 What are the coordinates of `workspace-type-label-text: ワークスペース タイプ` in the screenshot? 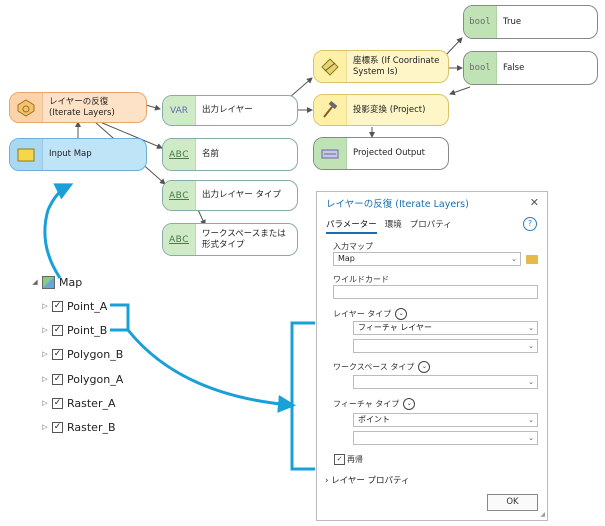 It's located at (374, 367).